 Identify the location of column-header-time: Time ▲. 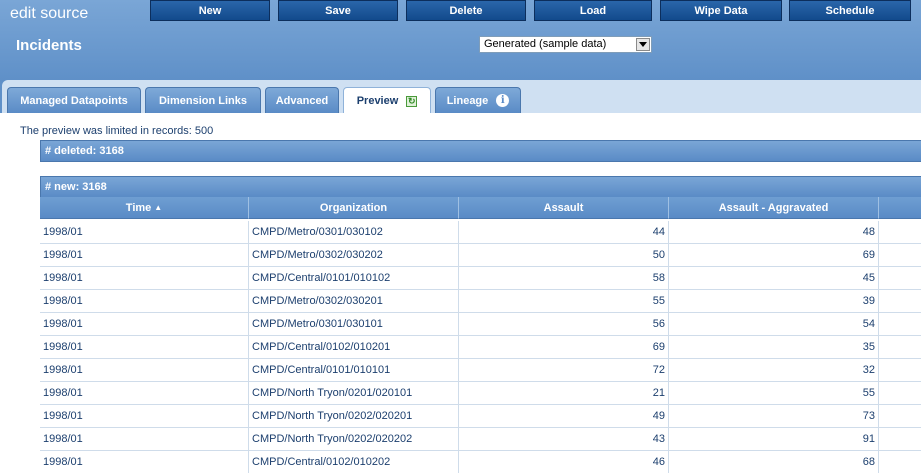
(144, 208).